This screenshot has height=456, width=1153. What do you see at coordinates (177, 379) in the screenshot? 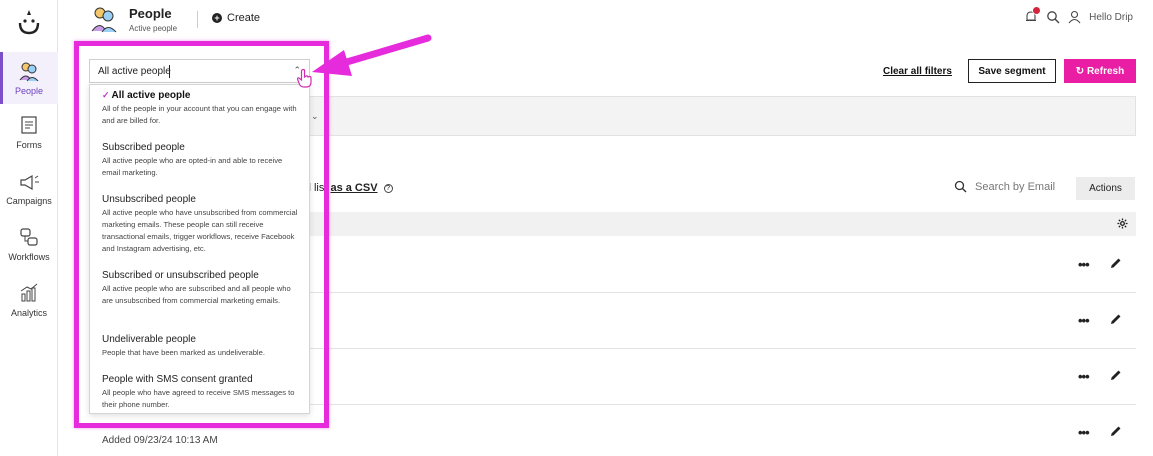
I see `option-title: People with SMS consent granted` at bounding box center [177, 379].